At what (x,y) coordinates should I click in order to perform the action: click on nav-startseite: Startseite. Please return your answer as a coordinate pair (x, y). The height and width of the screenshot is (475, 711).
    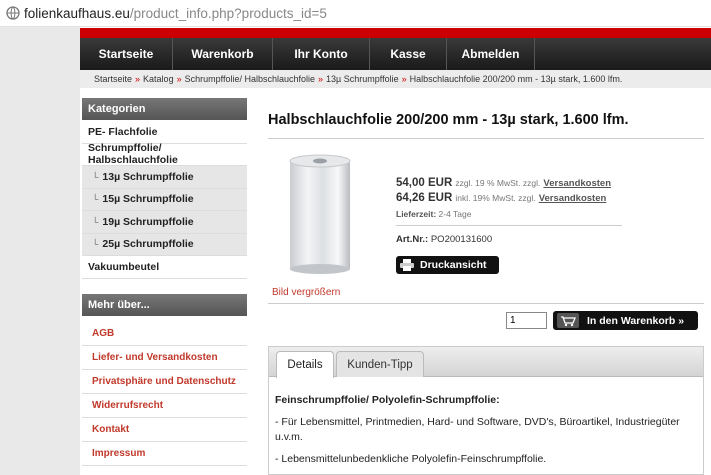
    Looking at the image, I should click on (126, 54).